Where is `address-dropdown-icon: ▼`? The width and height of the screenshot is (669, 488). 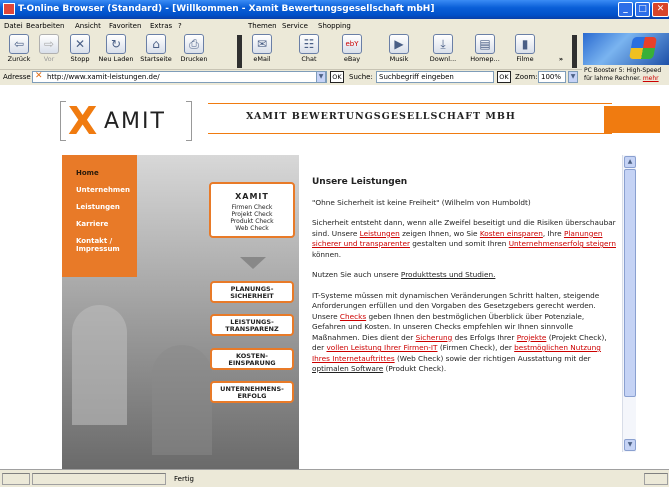
address-dropdown-icon: ▼ is located at coordinates (321, 77).